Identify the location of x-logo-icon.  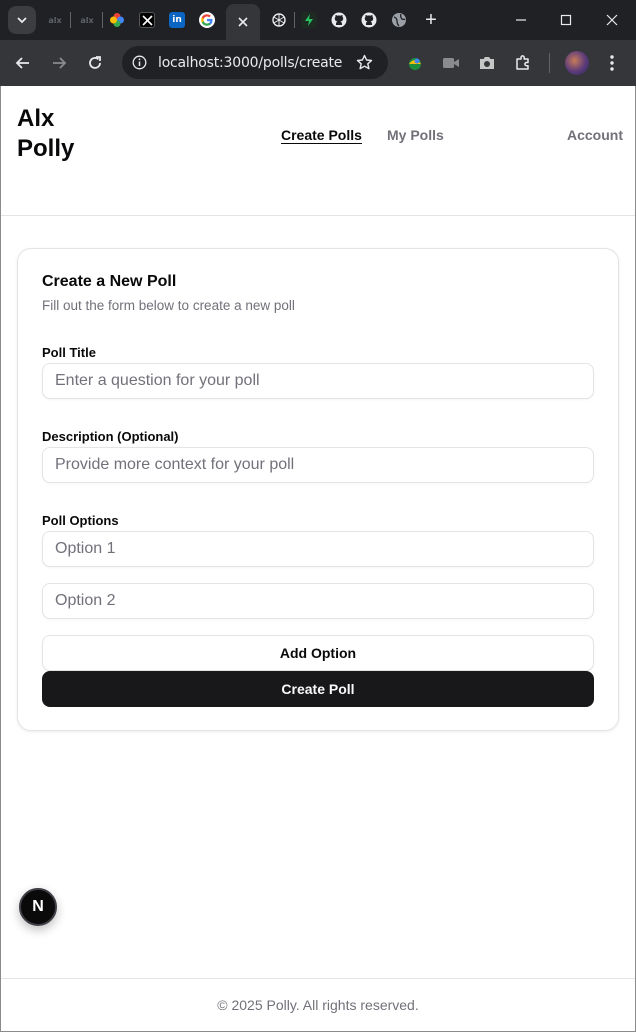
(147, 20).